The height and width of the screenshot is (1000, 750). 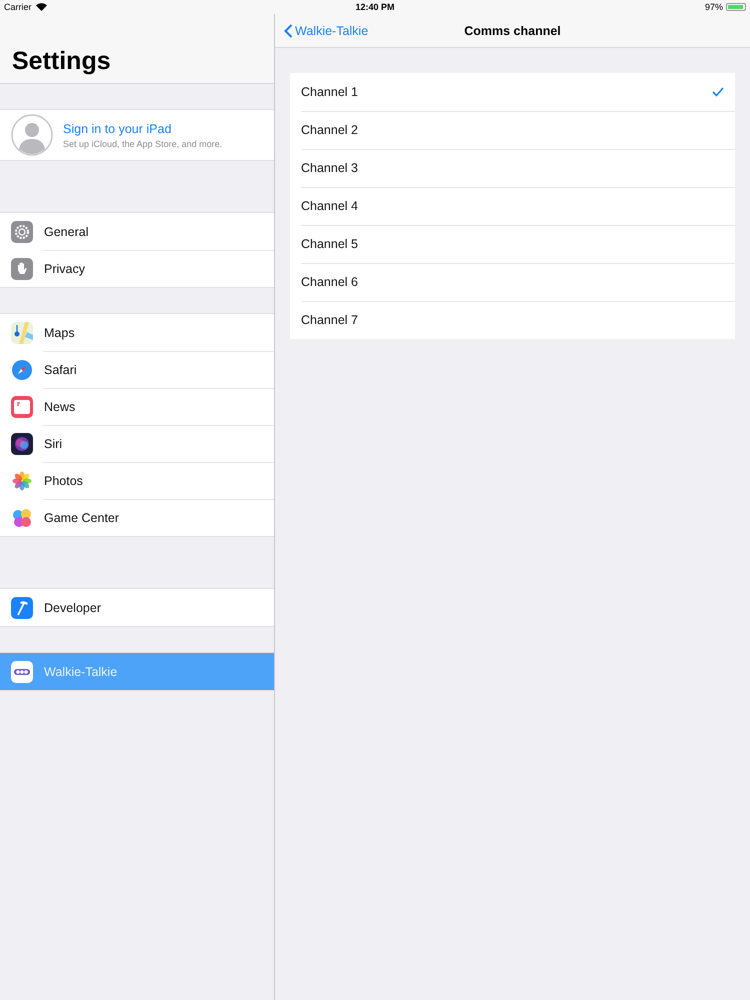 What do you see at coordinates (22, 231) in the screenshot?
I see `gear-icon` at bounding box center [22, 231].